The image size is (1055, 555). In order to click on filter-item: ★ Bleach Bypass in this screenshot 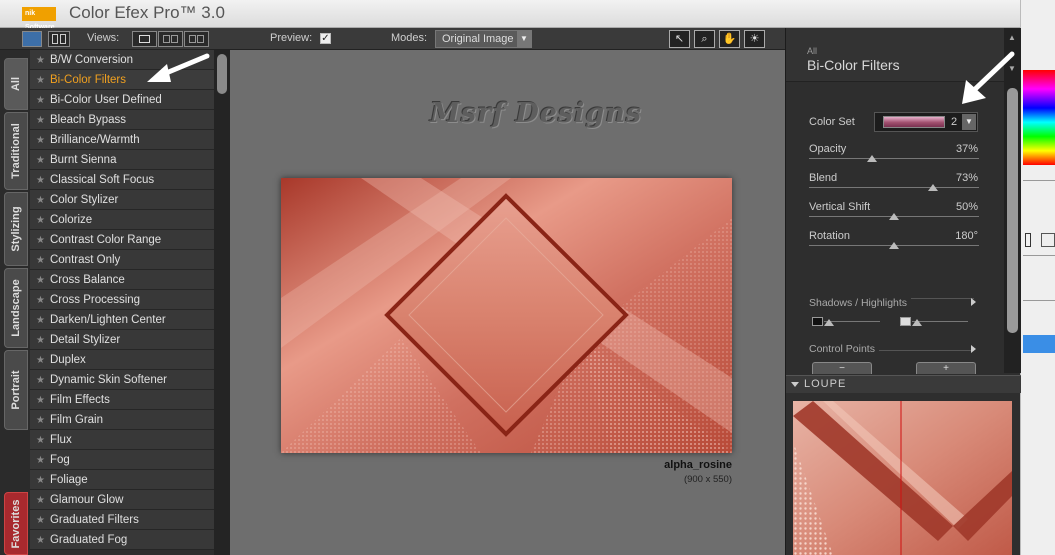, I will do `click(122, 120)`.